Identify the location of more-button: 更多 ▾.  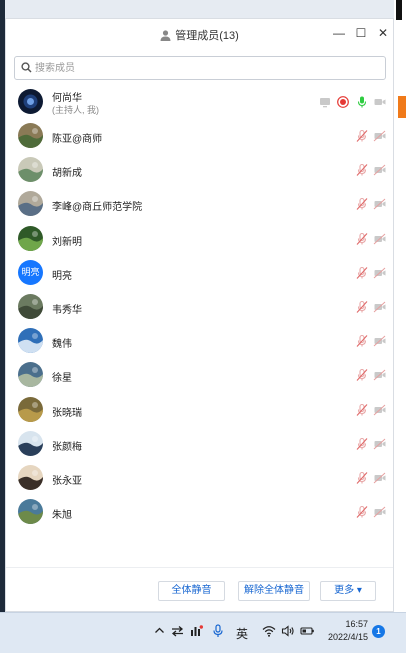
(348, 591).